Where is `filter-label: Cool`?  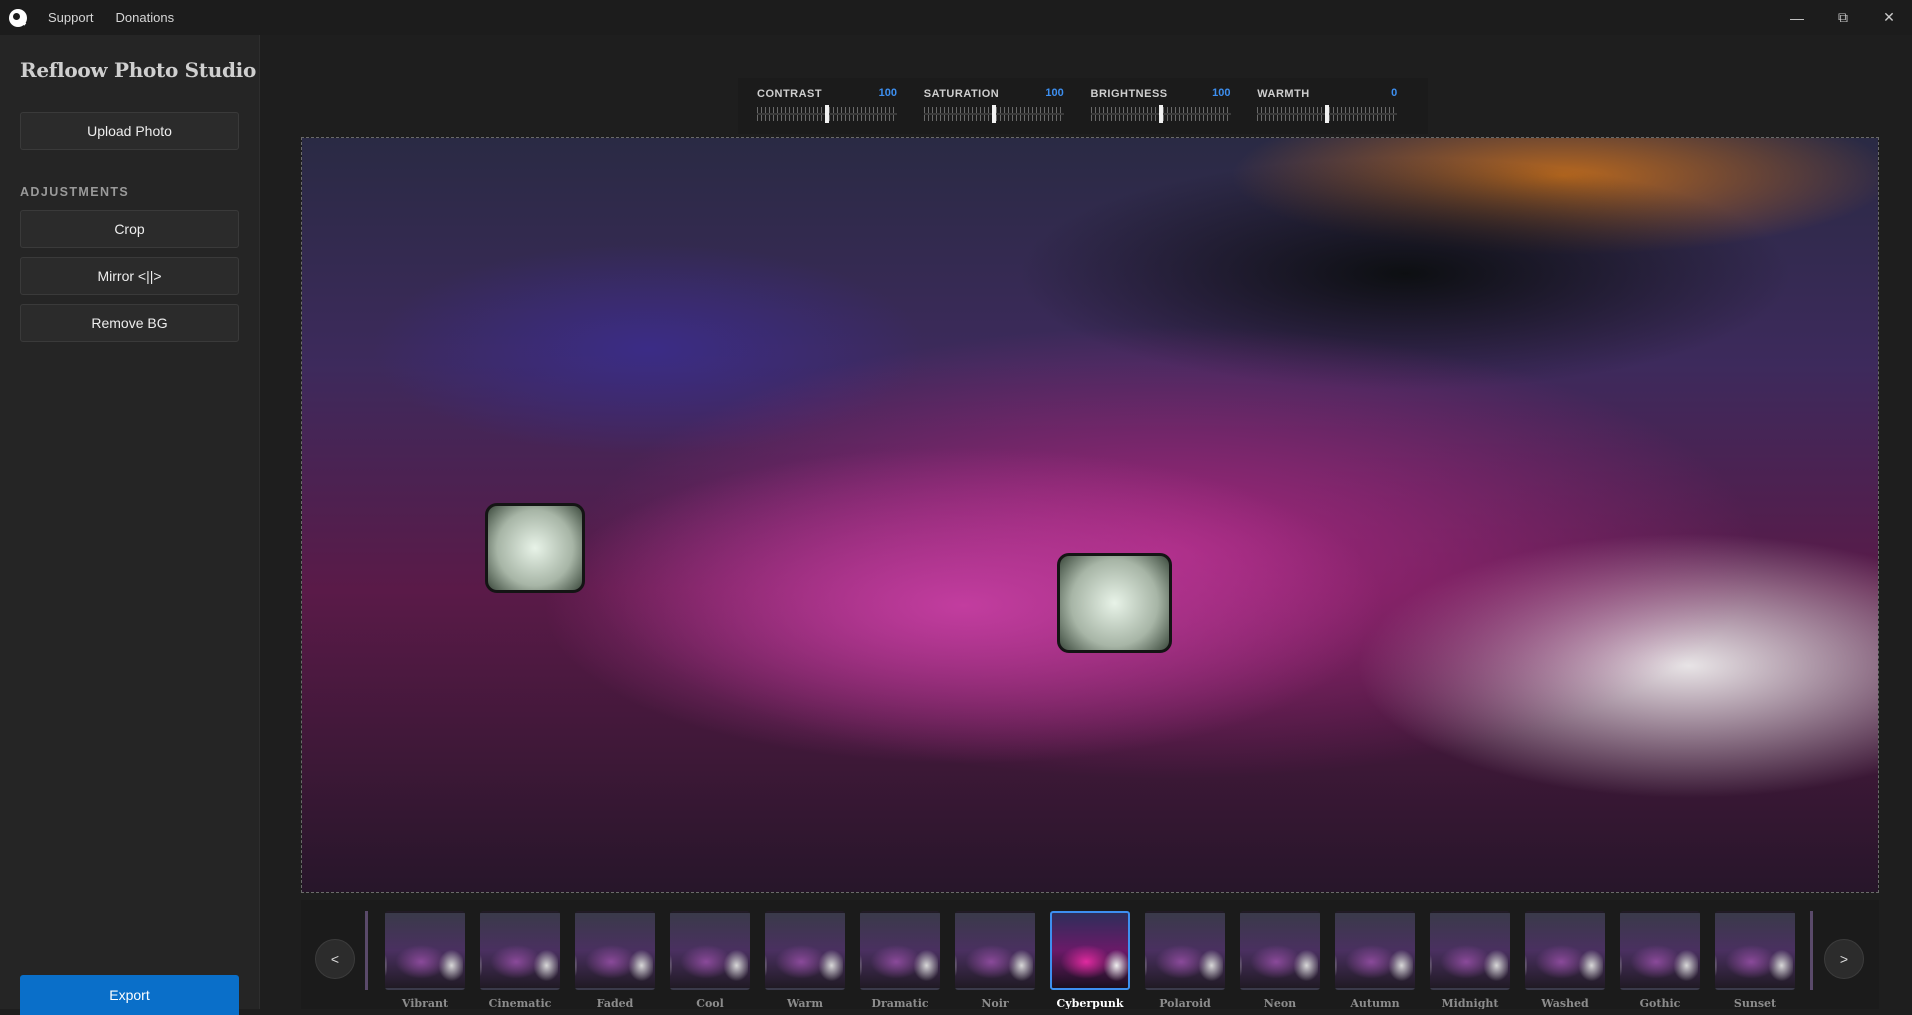
filter-label: Cool is located at coordinates (710, 1003).